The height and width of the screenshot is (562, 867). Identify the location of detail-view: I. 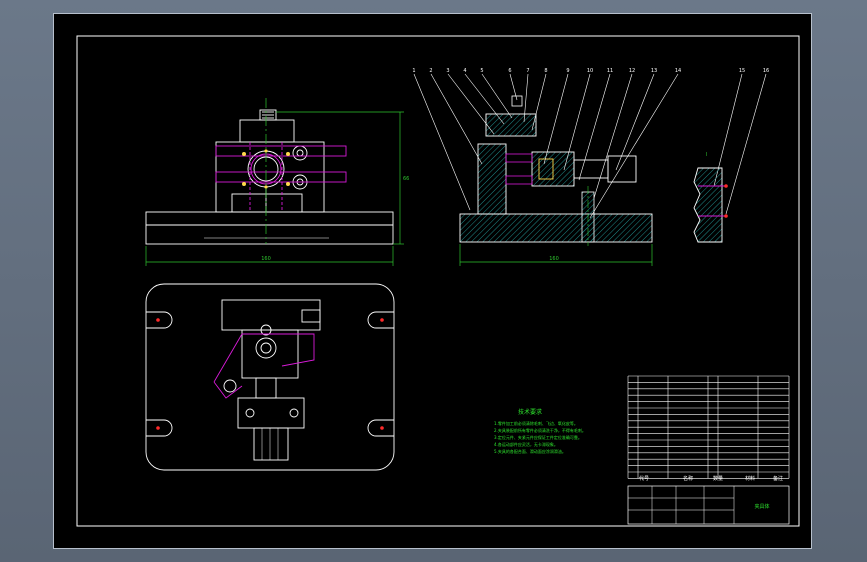
(710, 197).